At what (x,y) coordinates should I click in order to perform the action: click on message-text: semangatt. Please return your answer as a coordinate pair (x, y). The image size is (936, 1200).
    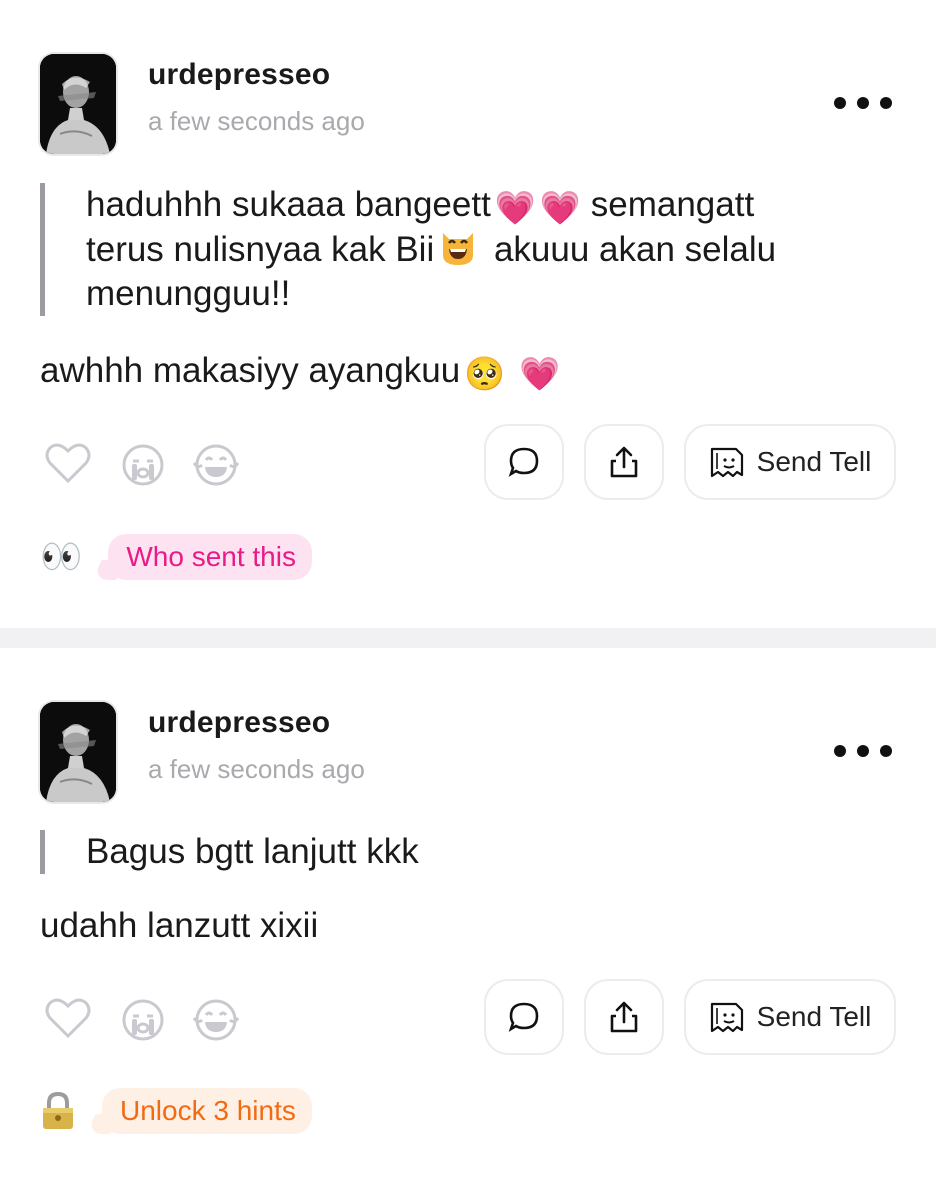
    Looking at the image, I should click on (672, 204).